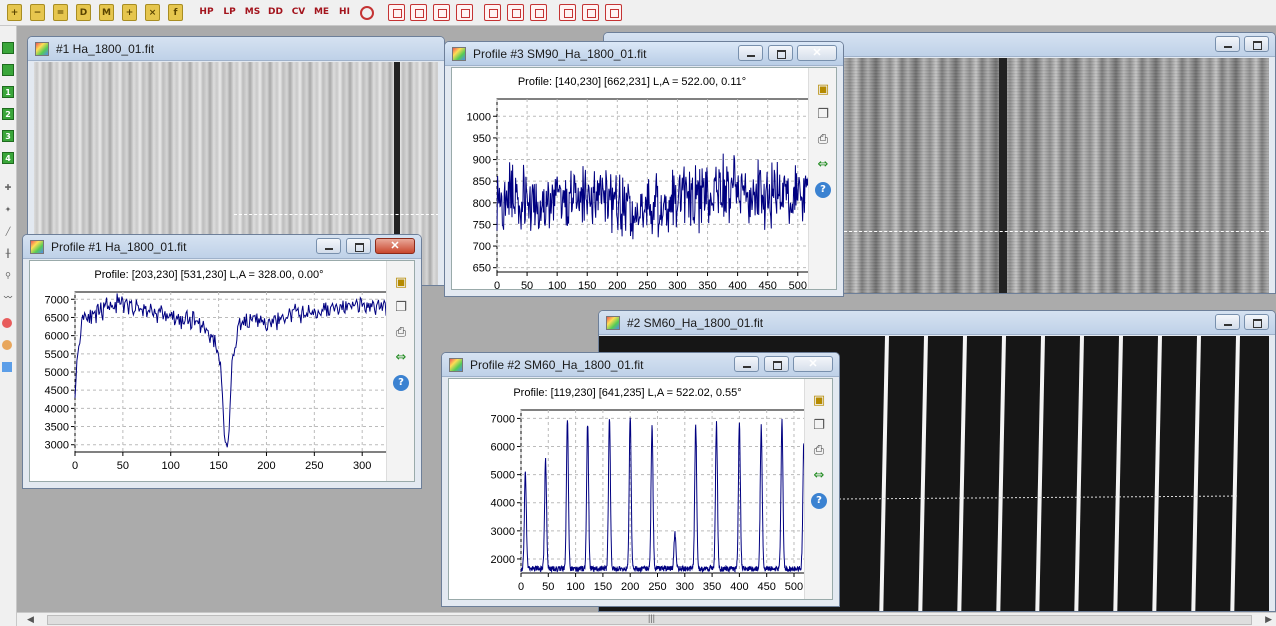  Describe the element at coordinates (937, 323) in the screenshot. I see `window-titlebar: #2 SM60_Ha_1800_01.fit` at that location.